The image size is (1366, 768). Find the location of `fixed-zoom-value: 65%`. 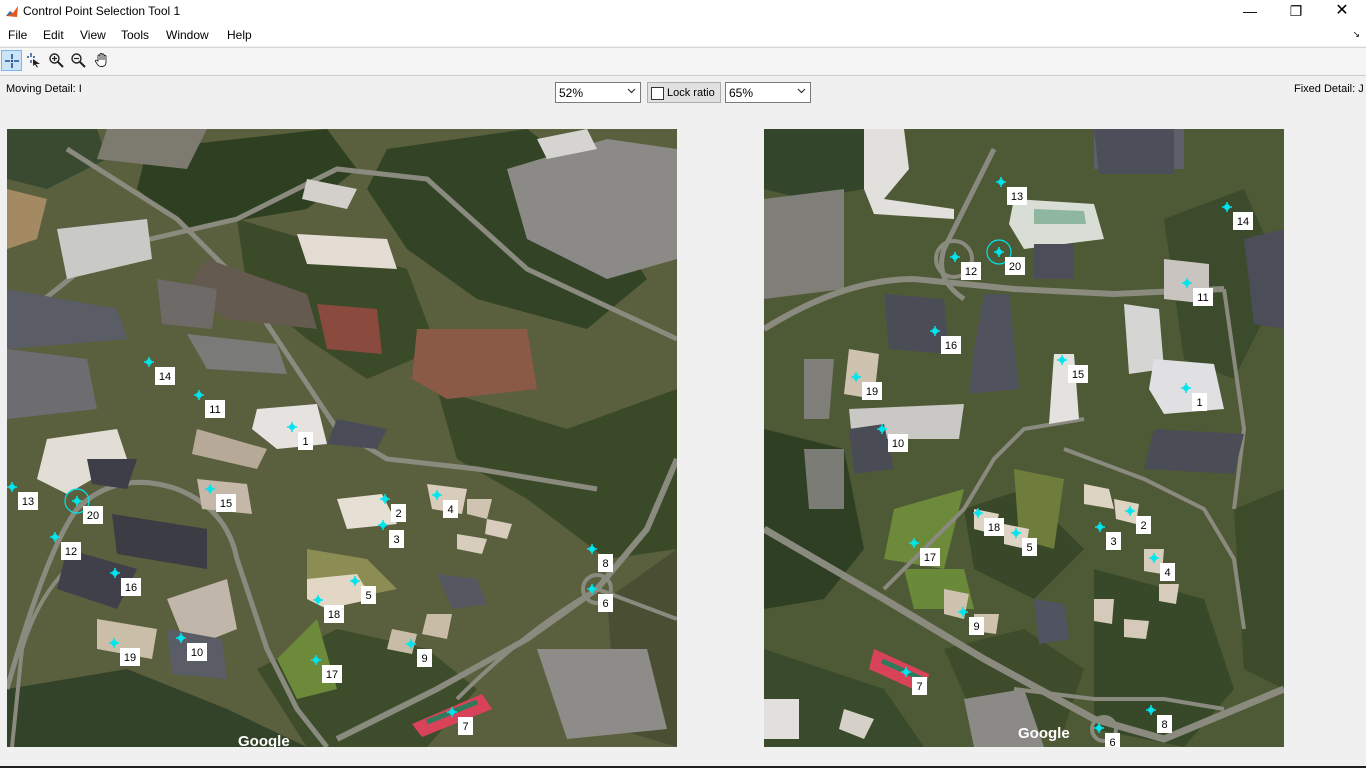

fixed-zoom-value: 65% is located at coordinates (741, 93).